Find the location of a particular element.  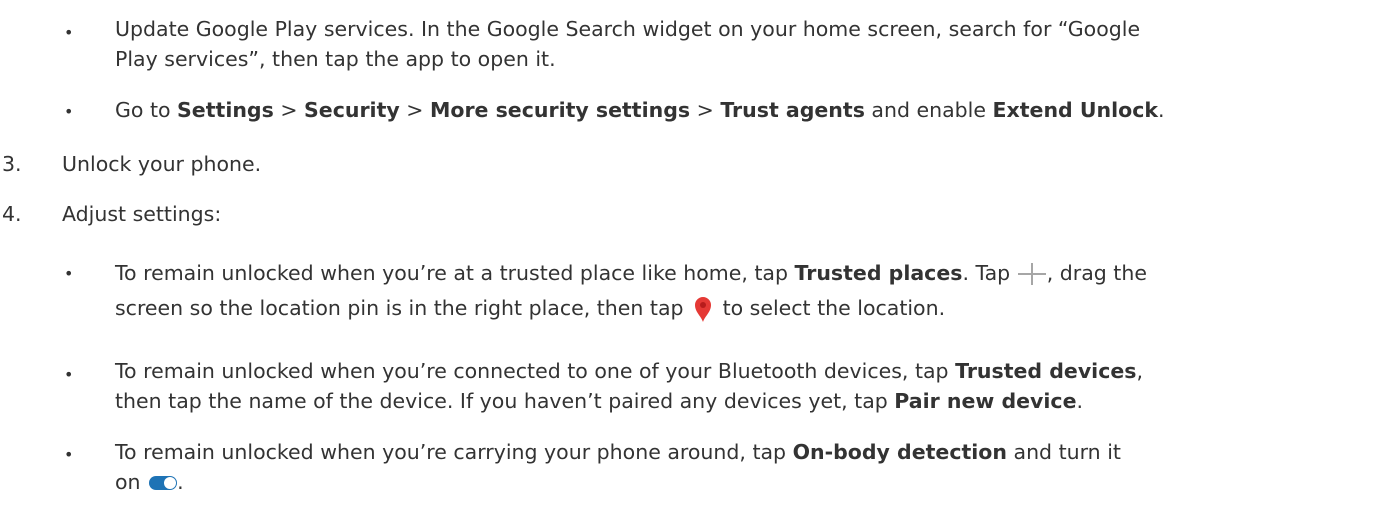

text-segment: . Tap is located at coordinates (989, 273).